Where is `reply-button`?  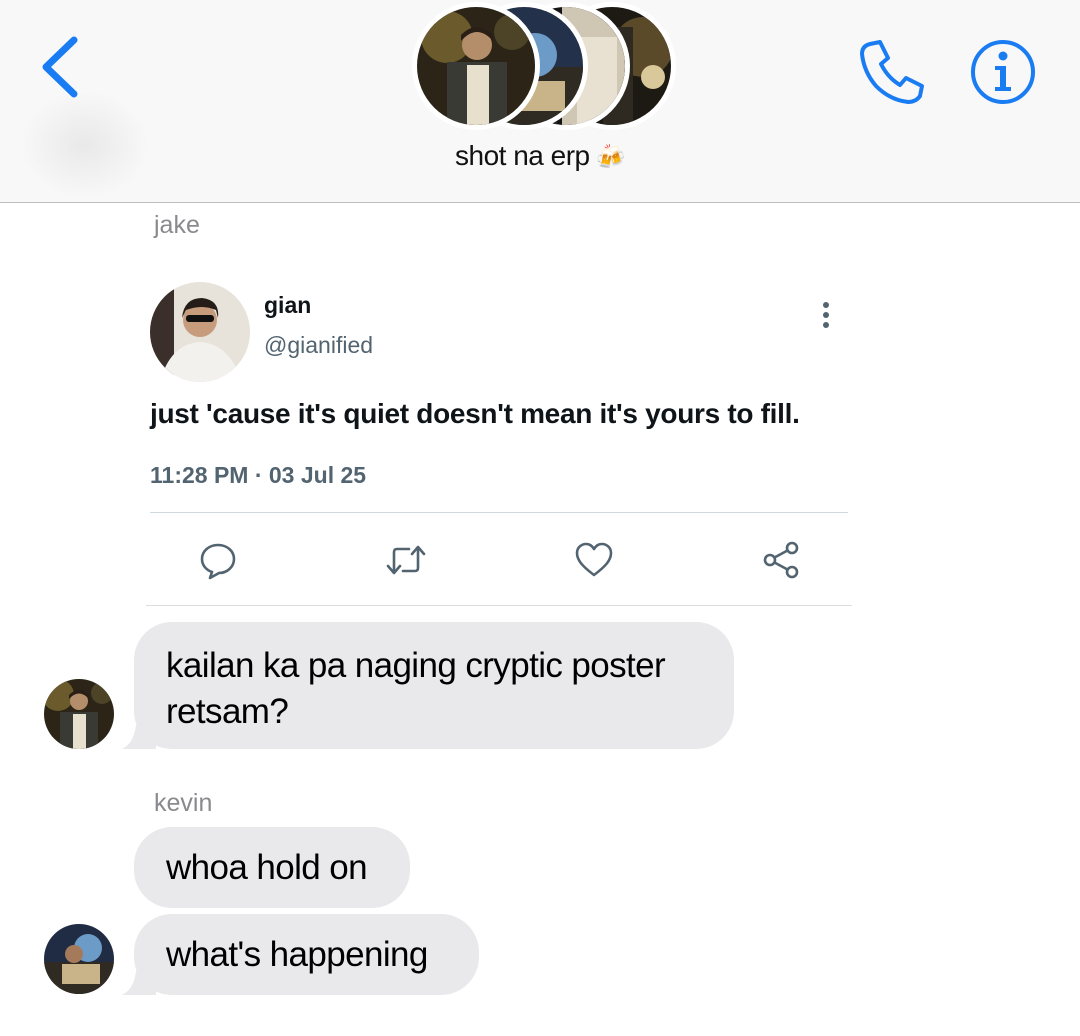 reply-button is located at coordinates (218, 560).